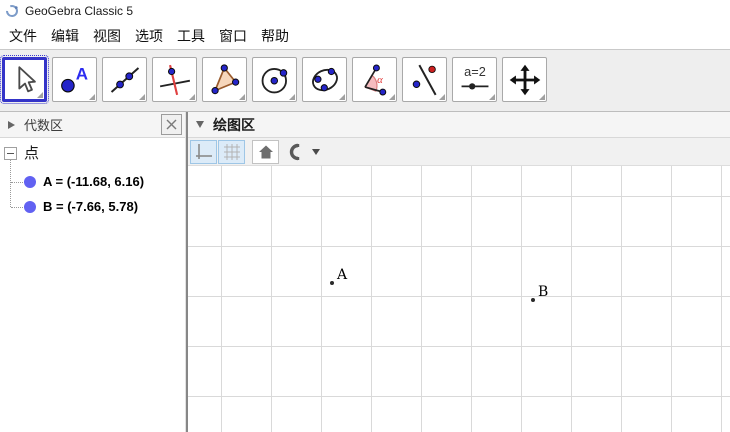  I want to click on point-A-definition: A = (-11.68, 6.16), so click(94, 181).